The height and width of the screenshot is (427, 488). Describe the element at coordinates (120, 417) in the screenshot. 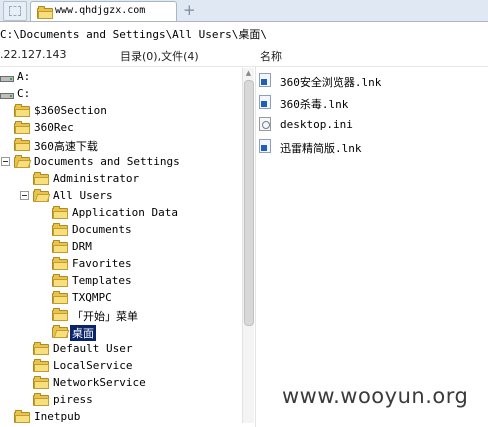

I see `tree-item: Inetpub` at that location.